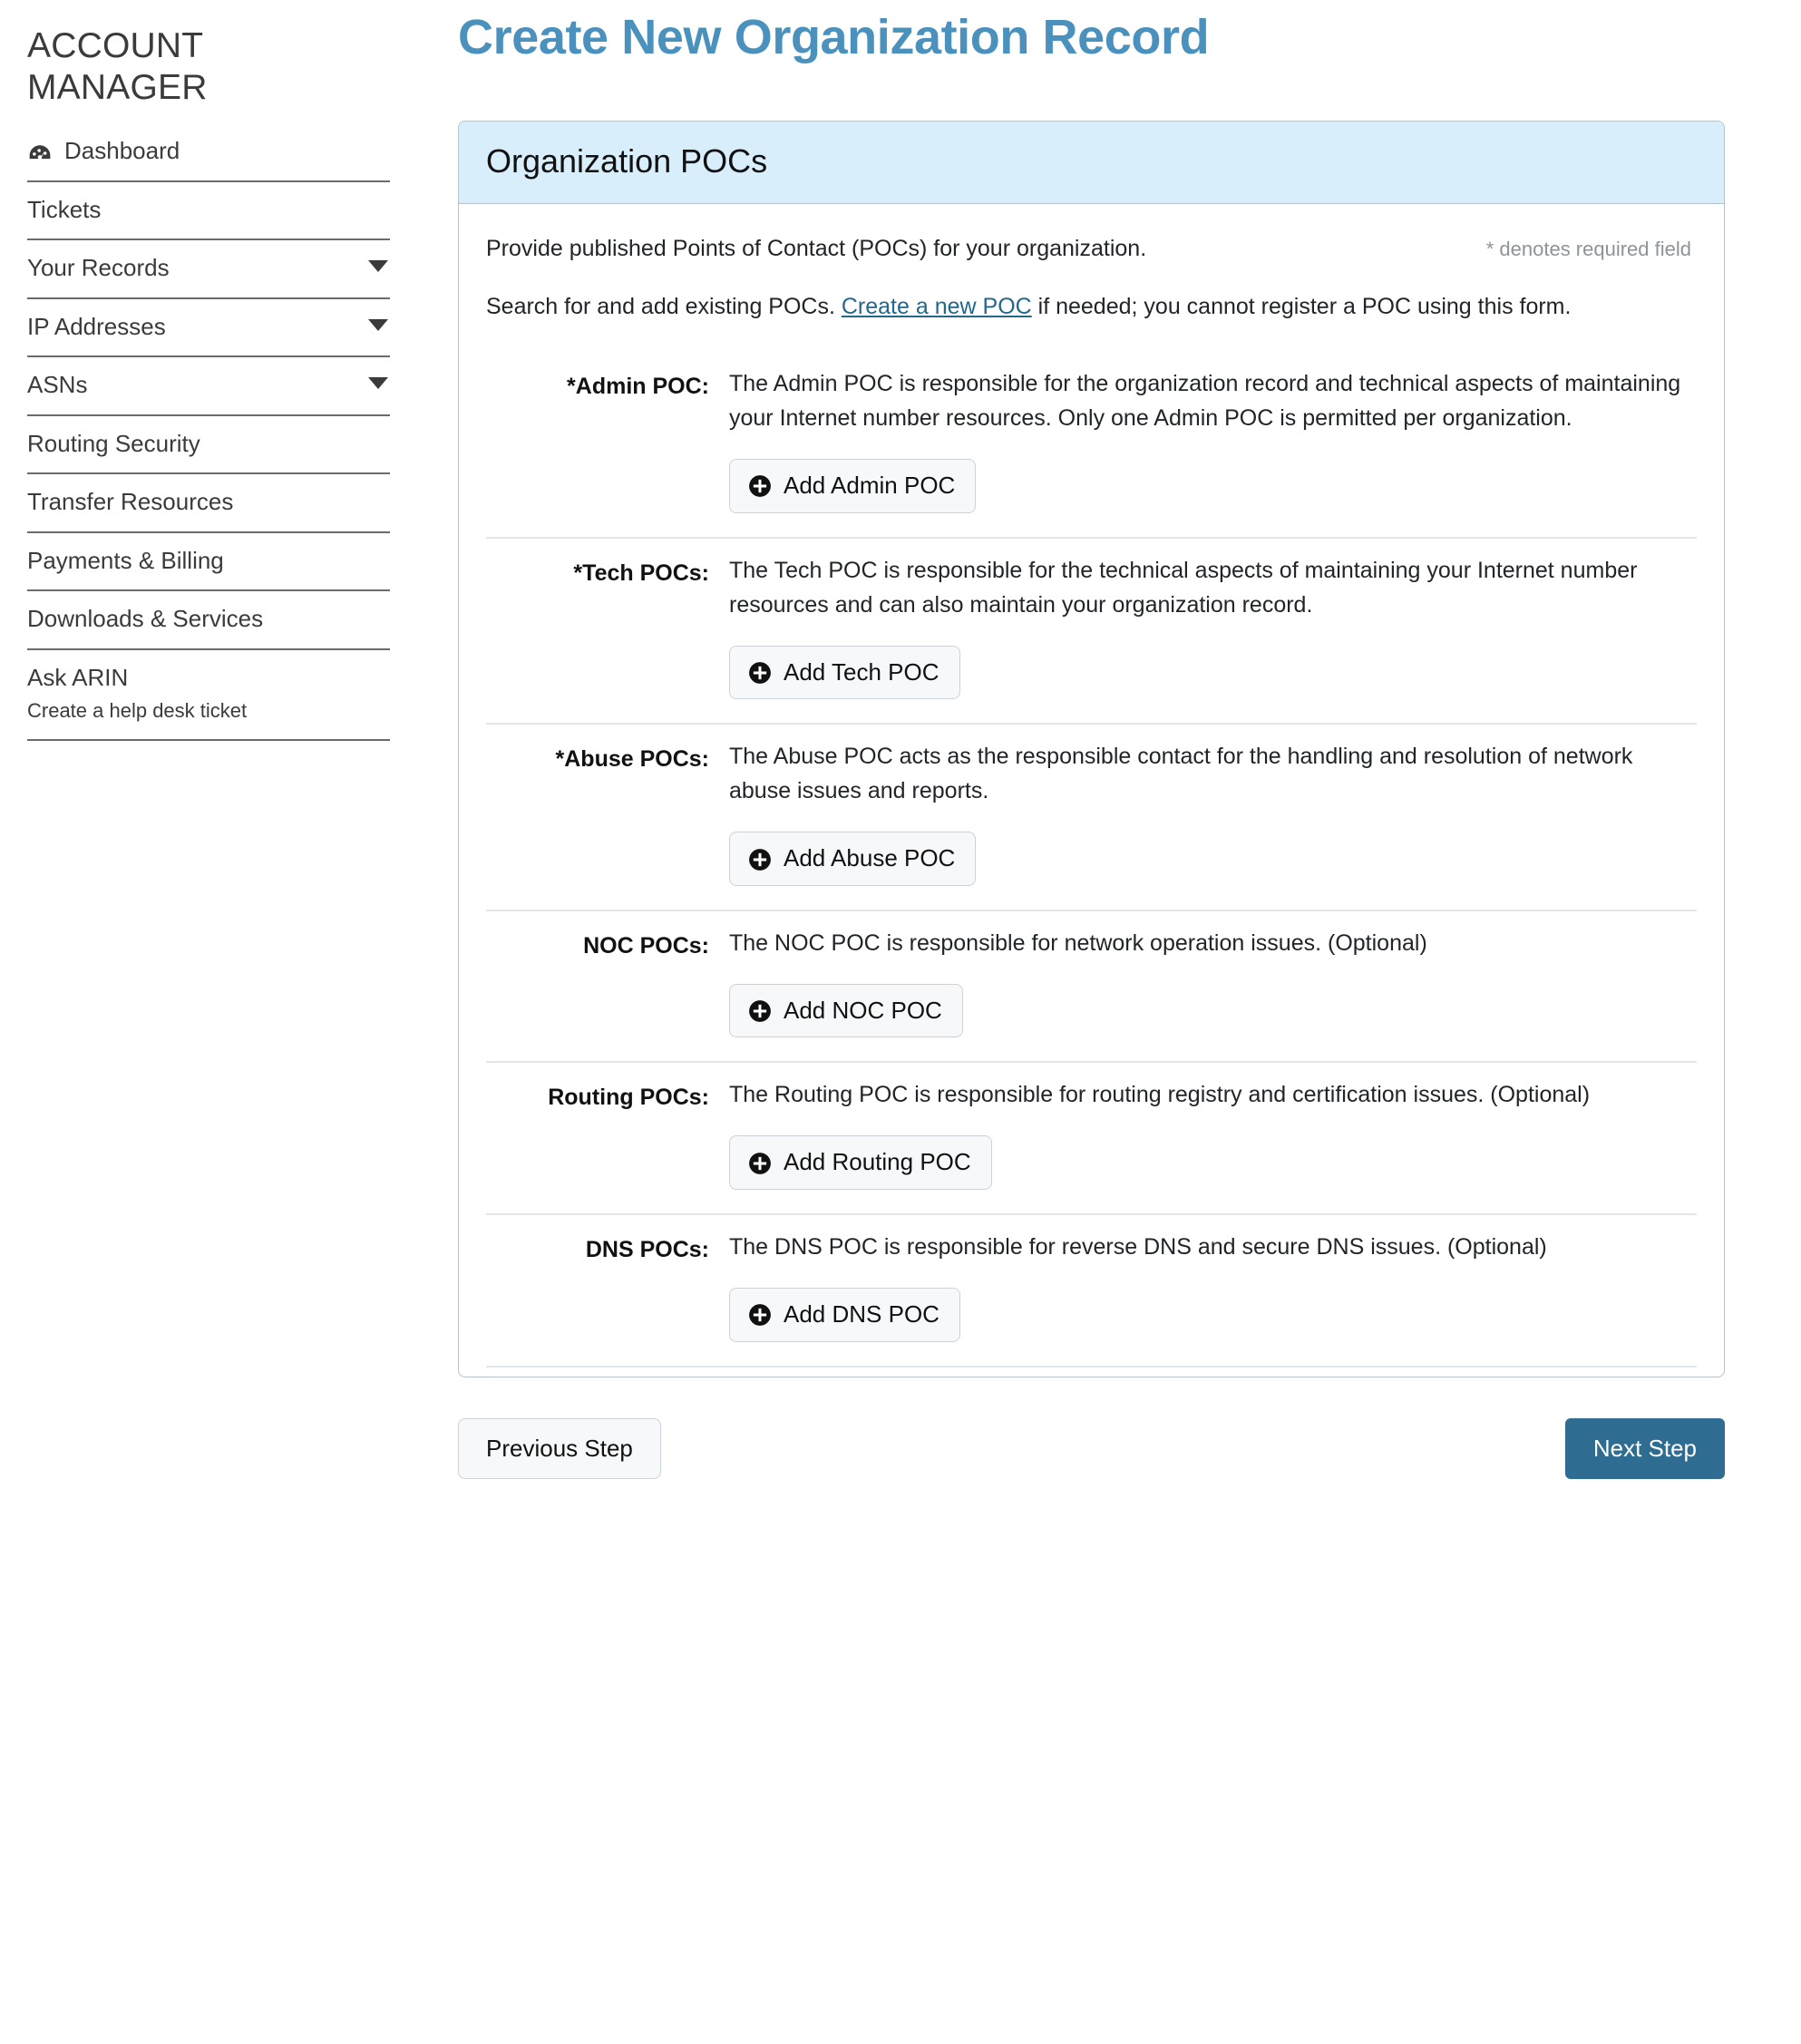 This screenshot has height=2044, width=1801. Describe the element at coordinates (834, 37) in the screenshot. I see `page-title: Create New Organization Record` at that location.